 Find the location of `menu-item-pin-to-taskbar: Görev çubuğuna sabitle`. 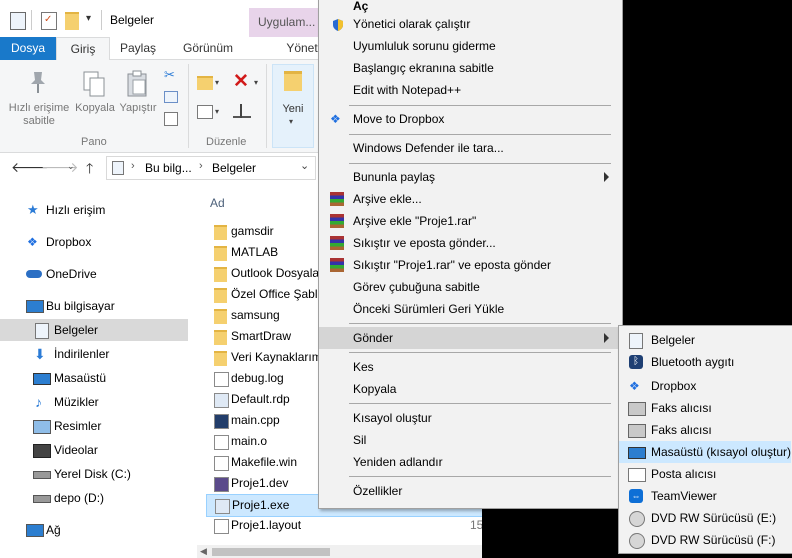

menu-item-pin-to-taskbar: Görev çubuğuna sabitle is located at coordinates (469, 287).